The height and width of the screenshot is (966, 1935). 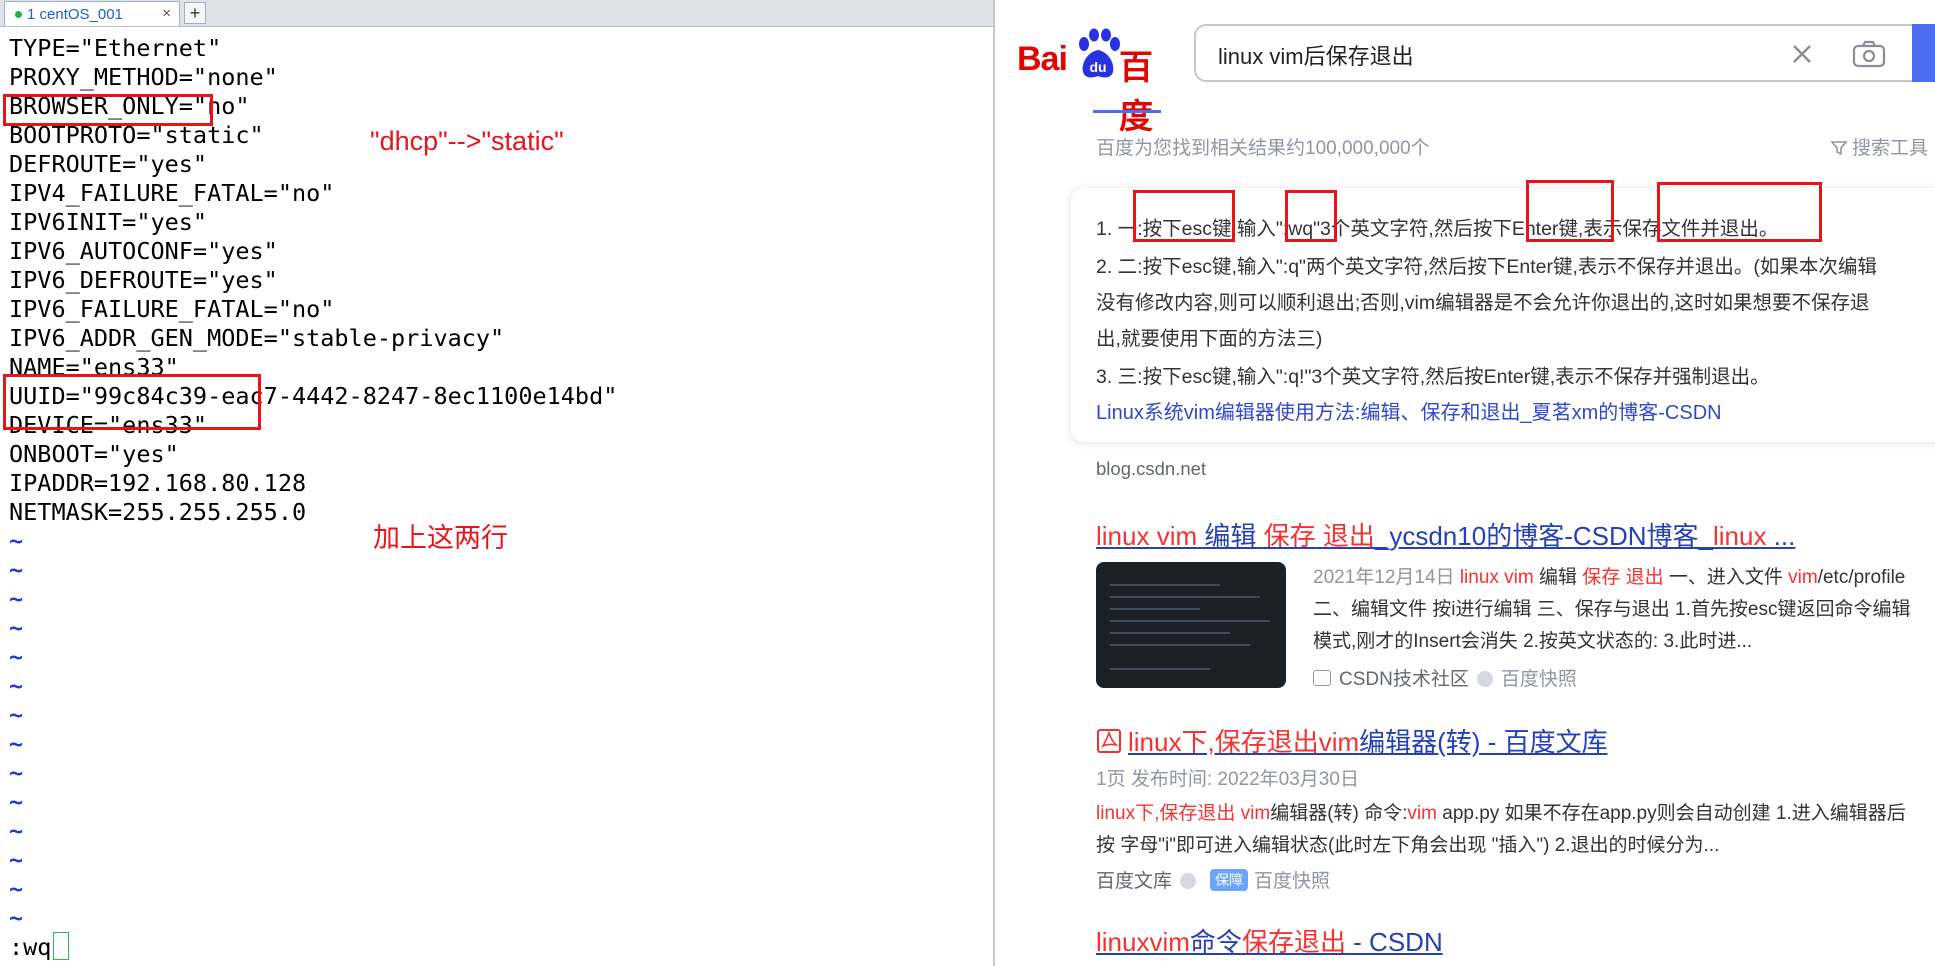 I want to click on pdf-icon, so click(x=1109, y=741).